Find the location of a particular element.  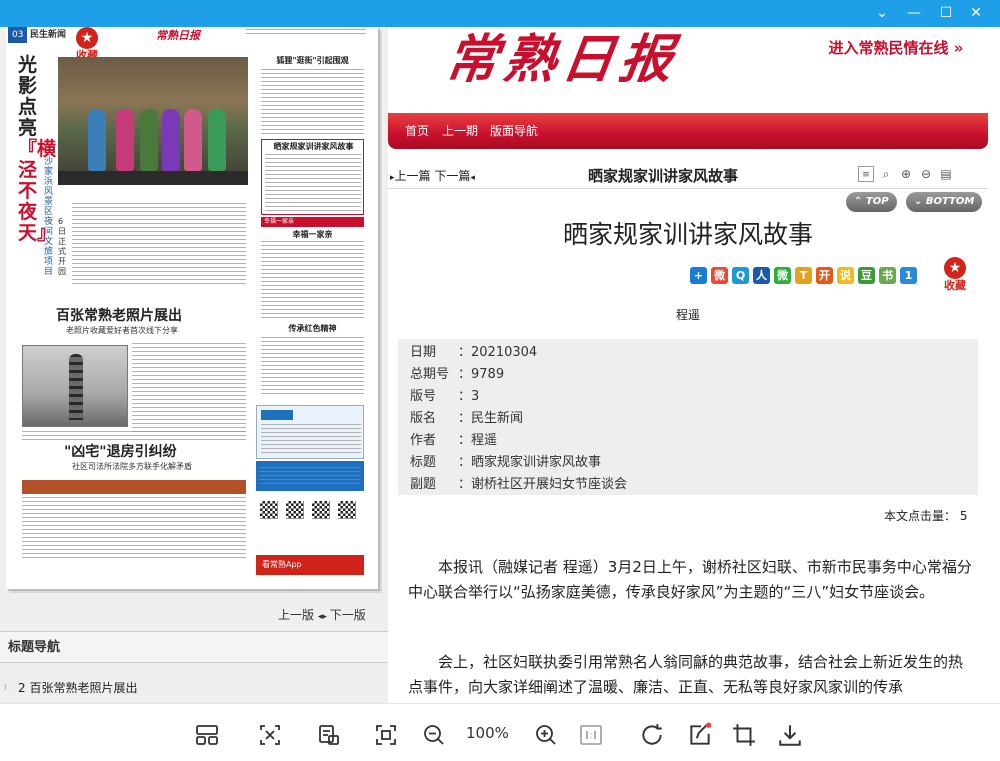

edit-icon is located at coordinates (700, 735).